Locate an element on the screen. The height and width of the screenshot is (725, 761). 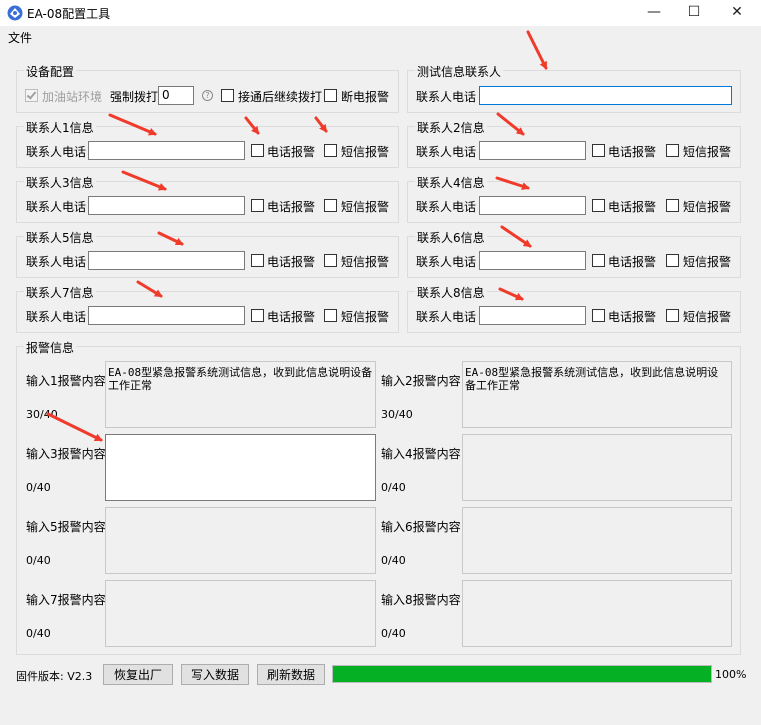
test-contact-title: 测试信息联系人 is located at coordinates (459, 71).